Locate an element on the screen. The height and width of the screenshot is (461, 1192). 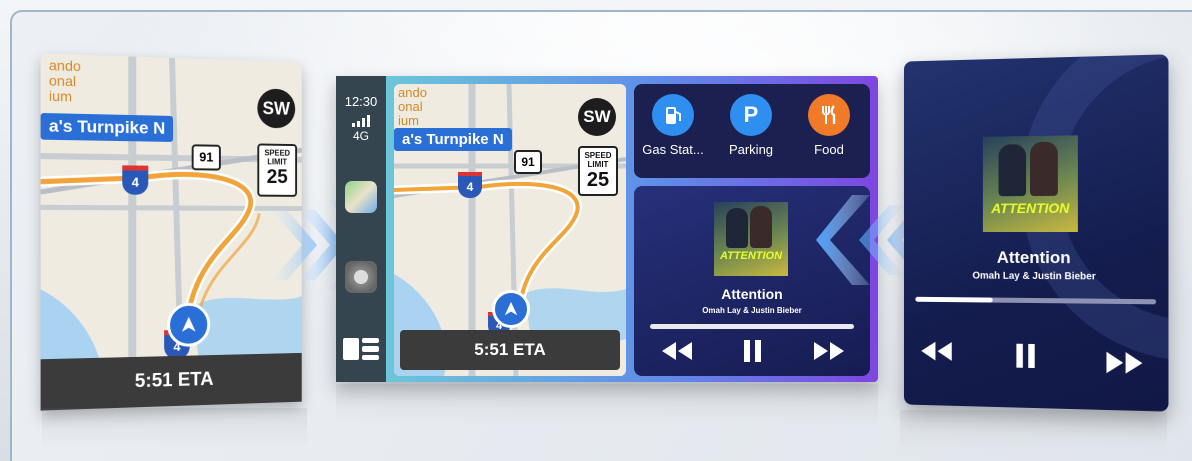
parking-icon: P is located at coordinates (751, 115).